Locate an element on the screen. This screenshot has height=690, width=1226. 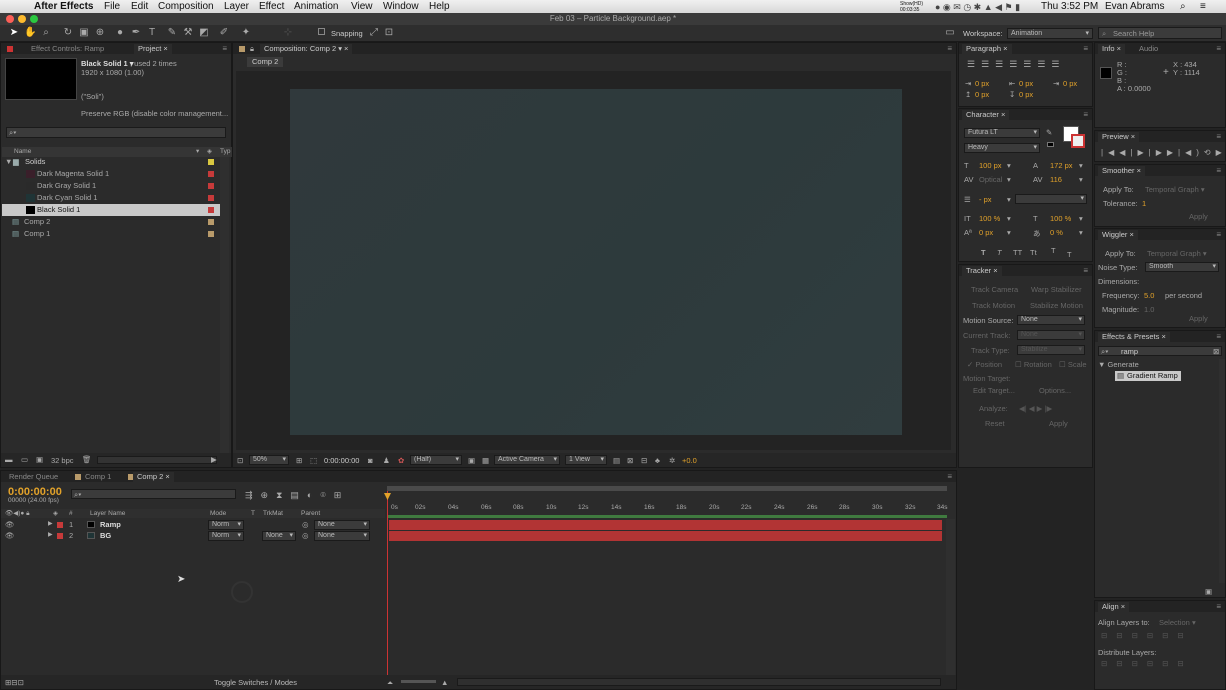
project-search-input: ⌕▾ is located at coordinates (116, 132).